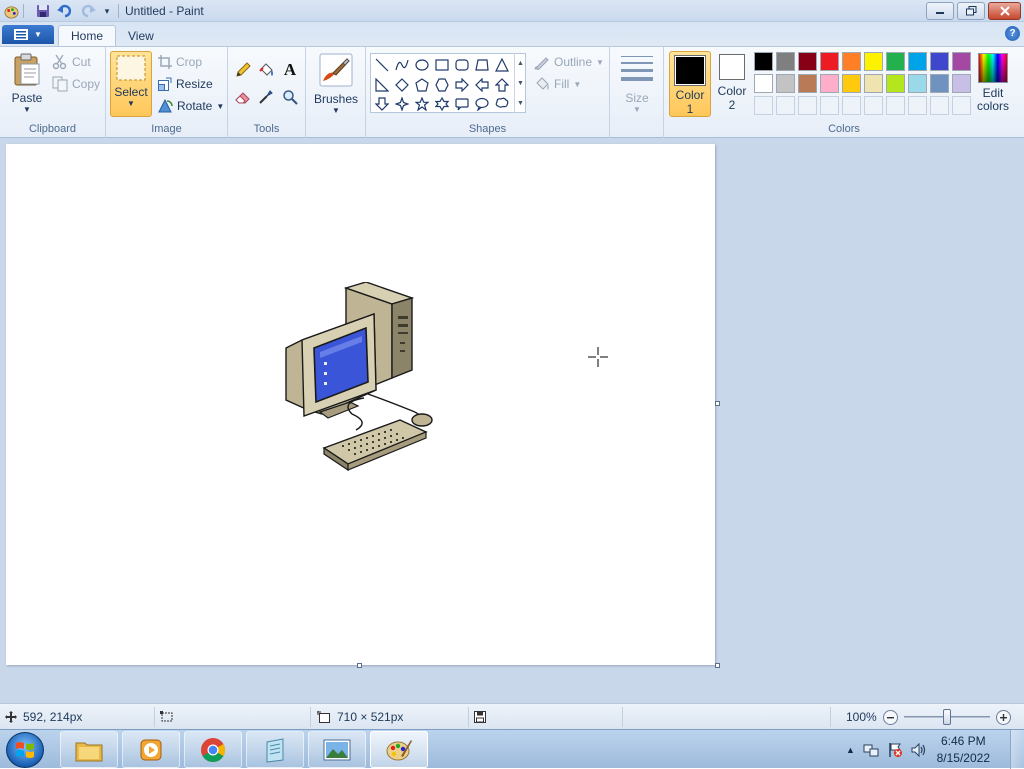 This screenshot has width=1024, height=769. What do you see at coordinates (940, 11) in the screenshot?
I see `minimize-button` at bounding box center [940, 11].